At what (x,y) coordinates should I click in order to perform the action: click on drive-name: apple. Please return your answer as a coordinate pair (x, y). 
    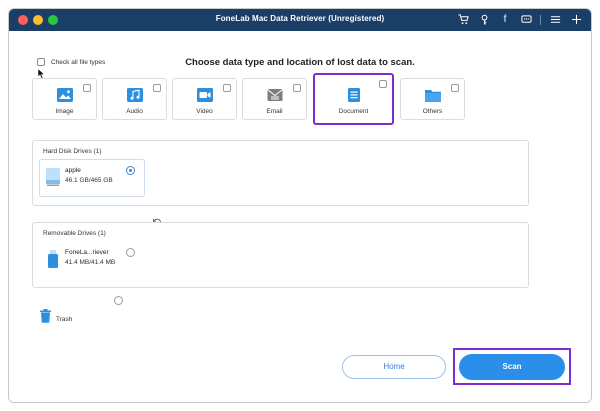
    Looking at the image, I should click on (73, 170).